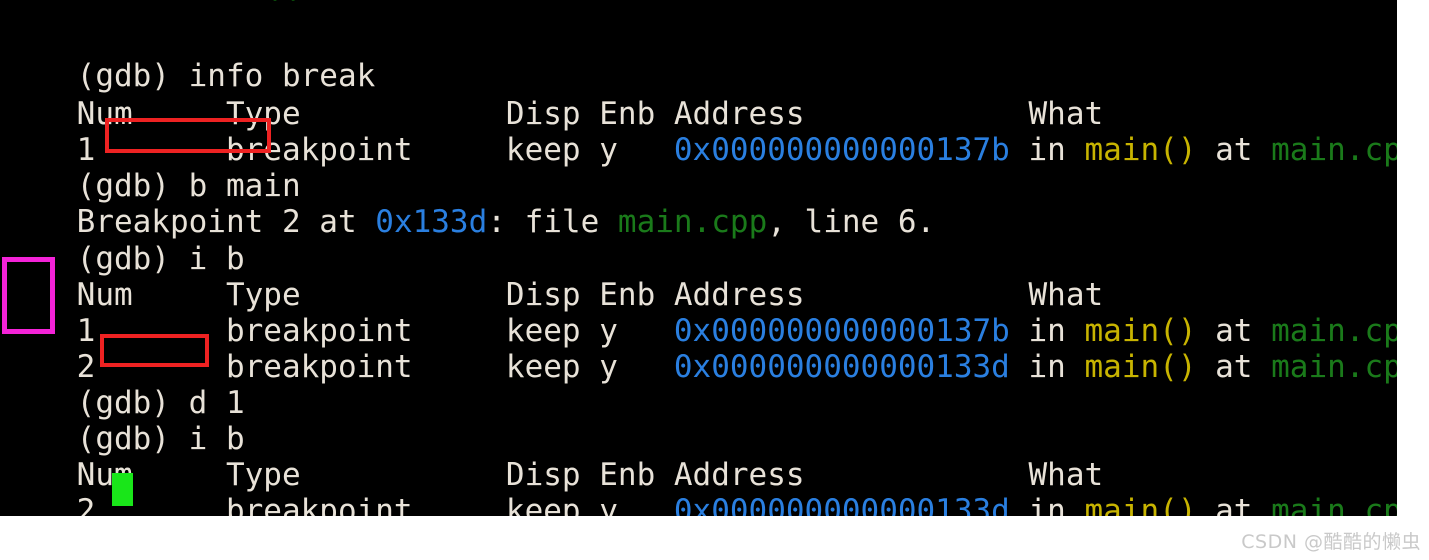 The image size is (1429, 560). What do you see at coordinates (698, 3) in the screenshot?
I see `scrollback-remnant: main.cpp` at bounding box center [698, 3].